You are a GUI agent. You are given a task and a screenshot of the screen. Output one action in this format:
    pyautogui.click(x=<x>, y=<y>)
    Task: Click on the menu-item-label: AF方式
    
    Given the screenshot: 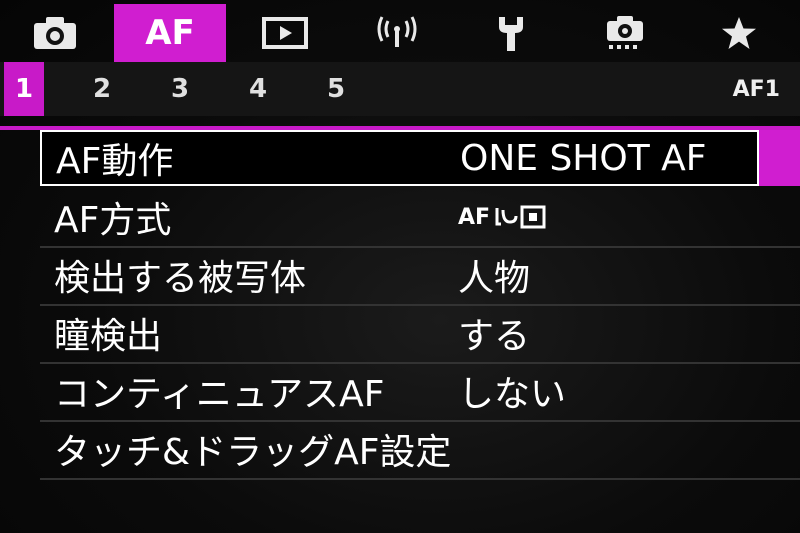 What is the action you would take?
    pyautogui.click(x=113, y=220)
    